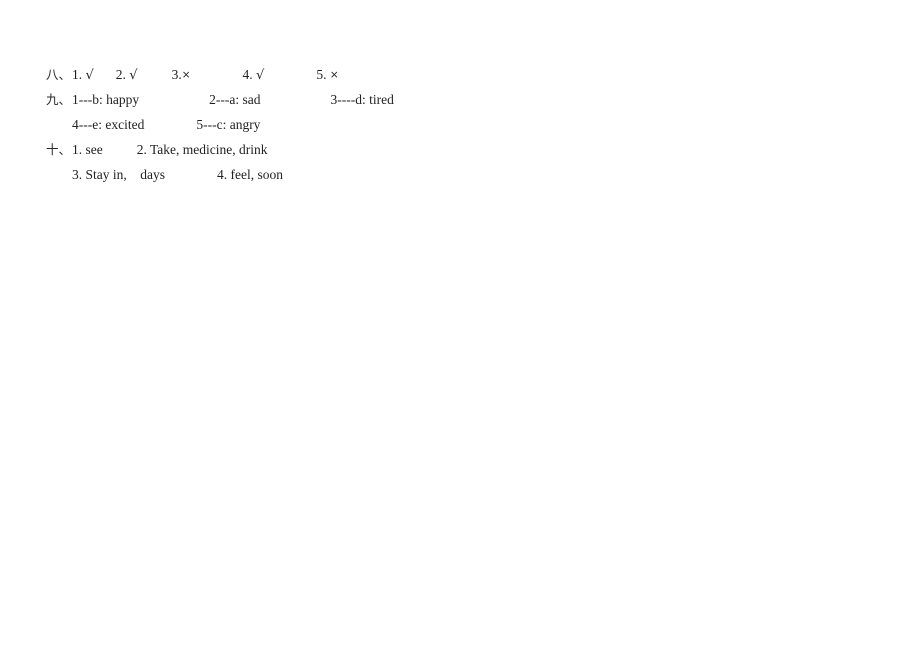 This screenshot has height=650, width=920. I want to click on answer-line-section-10: 十、1. see 2. Take, medicine, drink, so click(466, 149).